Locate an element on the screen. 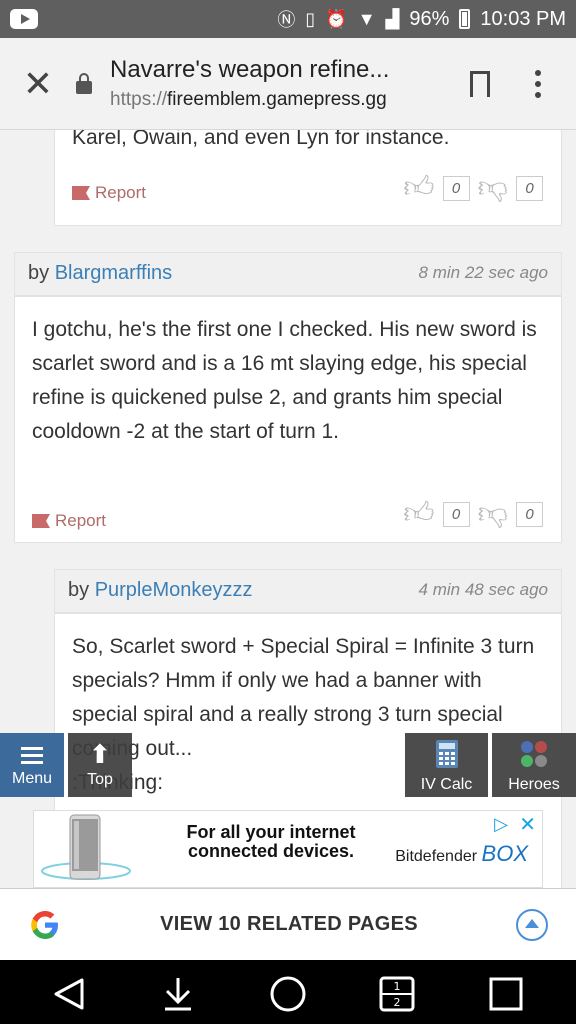 The width and height of the screenshot is (576, 1024). expand-up-icon is located at coordinates (532, 924).